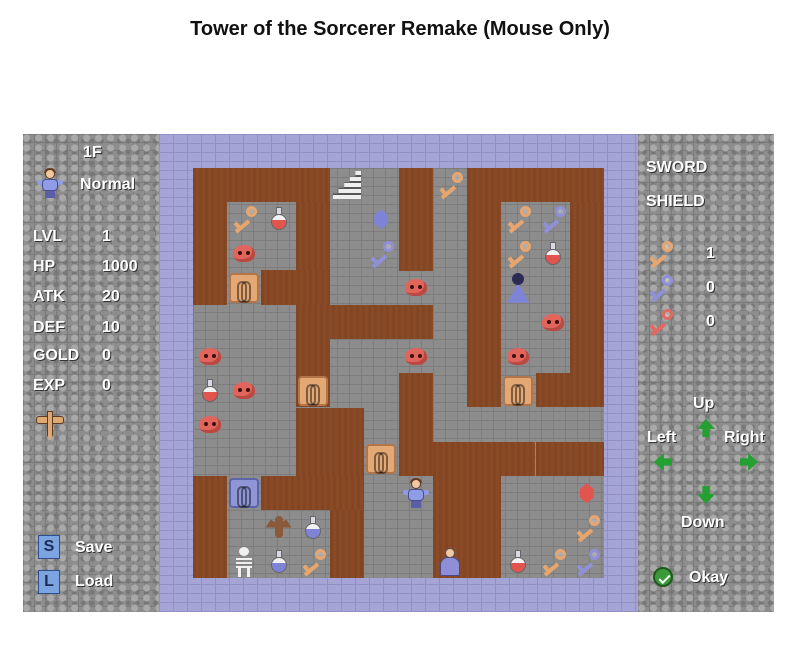 The width and height of the screenshot is (800, 650). What do you see at coordinates (710, 287) in the screenshot?
I see `blue-key-count: 0` at bounding box center [710, 287].